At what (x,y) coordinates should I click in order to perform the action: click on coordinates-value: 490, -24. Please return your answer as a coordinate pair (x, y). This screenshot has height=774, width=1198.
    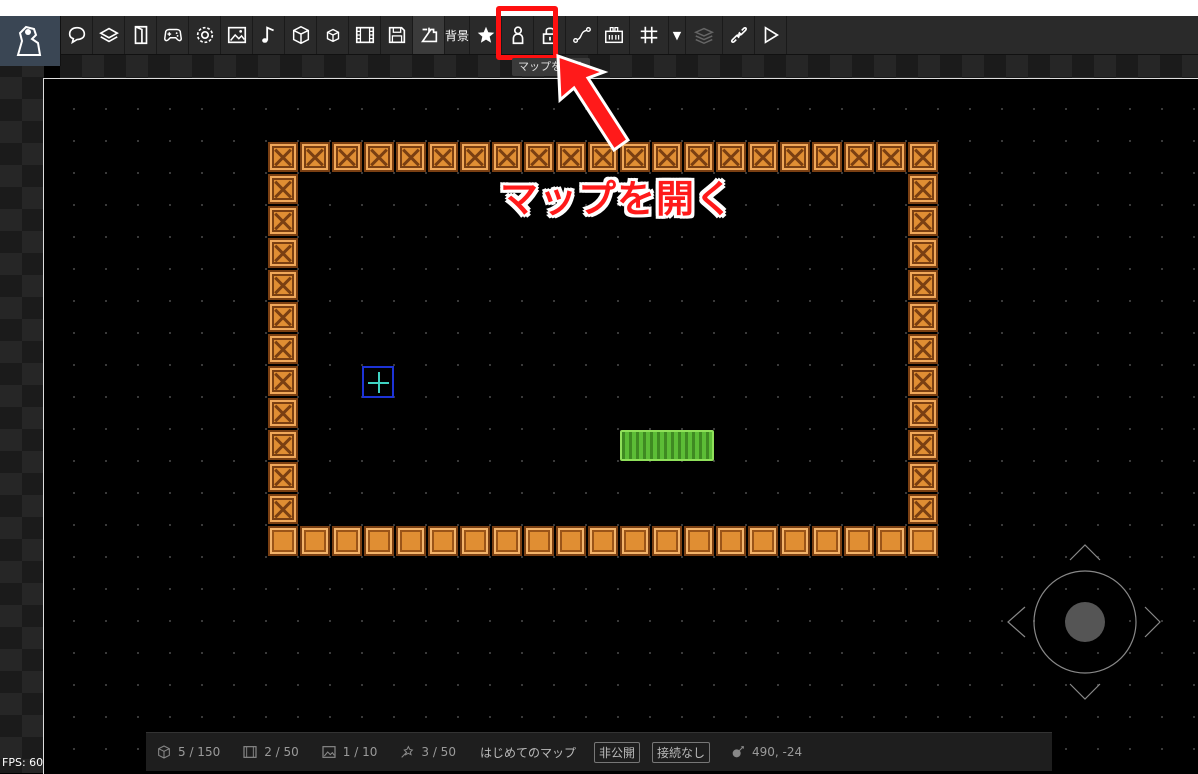
    Looking at the image, I should click on (777, 752).